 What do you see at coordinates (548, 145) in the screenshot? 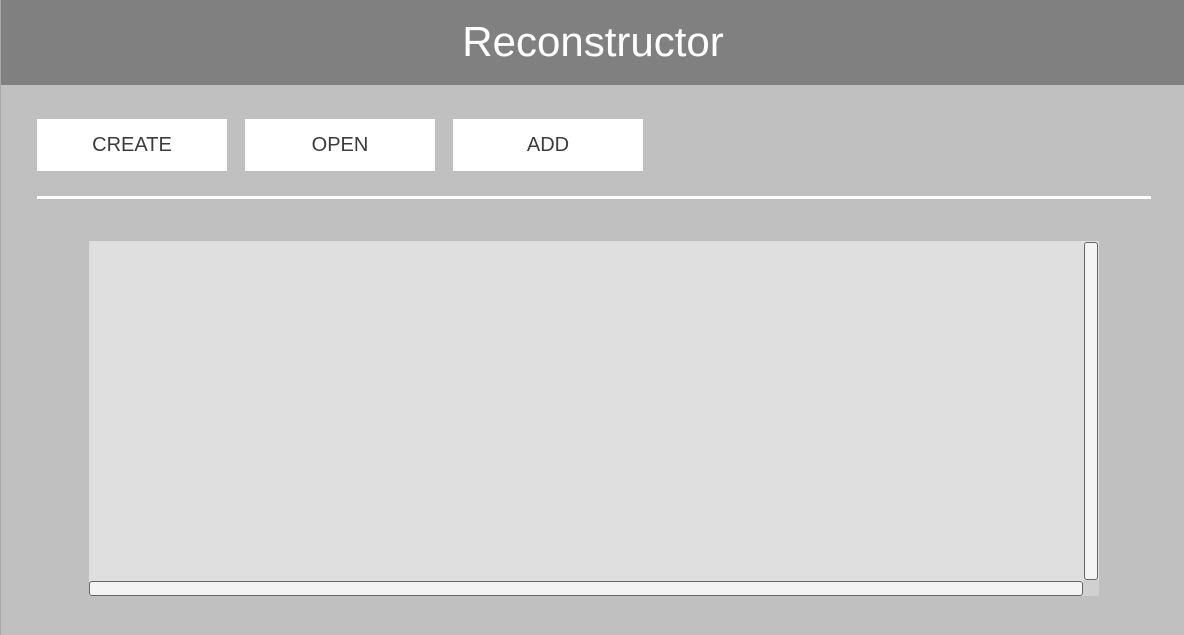
I see `add-button: ADD` at bounding box center [548, 145].